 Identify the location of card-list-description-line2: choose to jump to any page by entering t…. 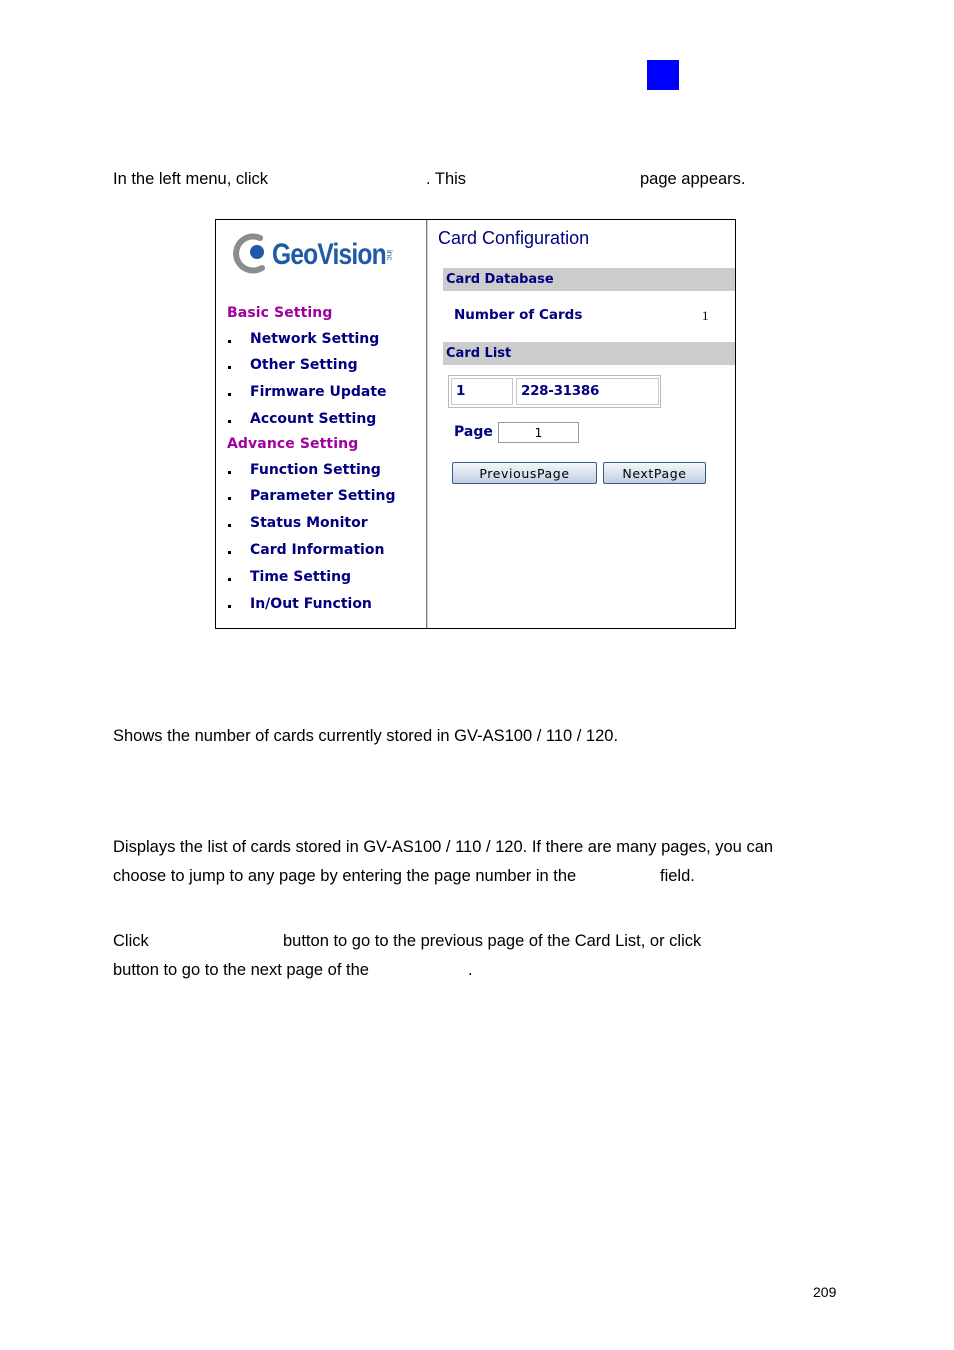
(404, 876).